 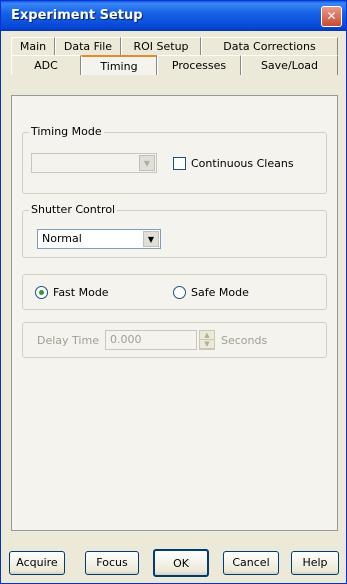 What do you see at coordinates (68, 340) in the screenshot?
I see `delay-time-label: Delay Time` at bounding box center [68, 340].